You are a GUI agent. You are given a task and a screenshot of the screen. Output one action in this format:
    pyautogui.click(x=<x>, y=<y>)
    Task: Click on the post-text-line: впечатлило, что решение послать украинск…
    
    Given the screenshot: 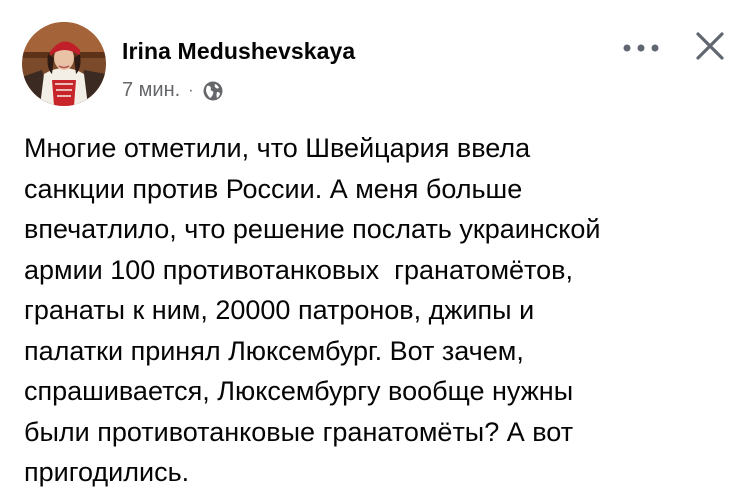 What is the action you would take?
    pyautogui.click(x=312, y=229)
    